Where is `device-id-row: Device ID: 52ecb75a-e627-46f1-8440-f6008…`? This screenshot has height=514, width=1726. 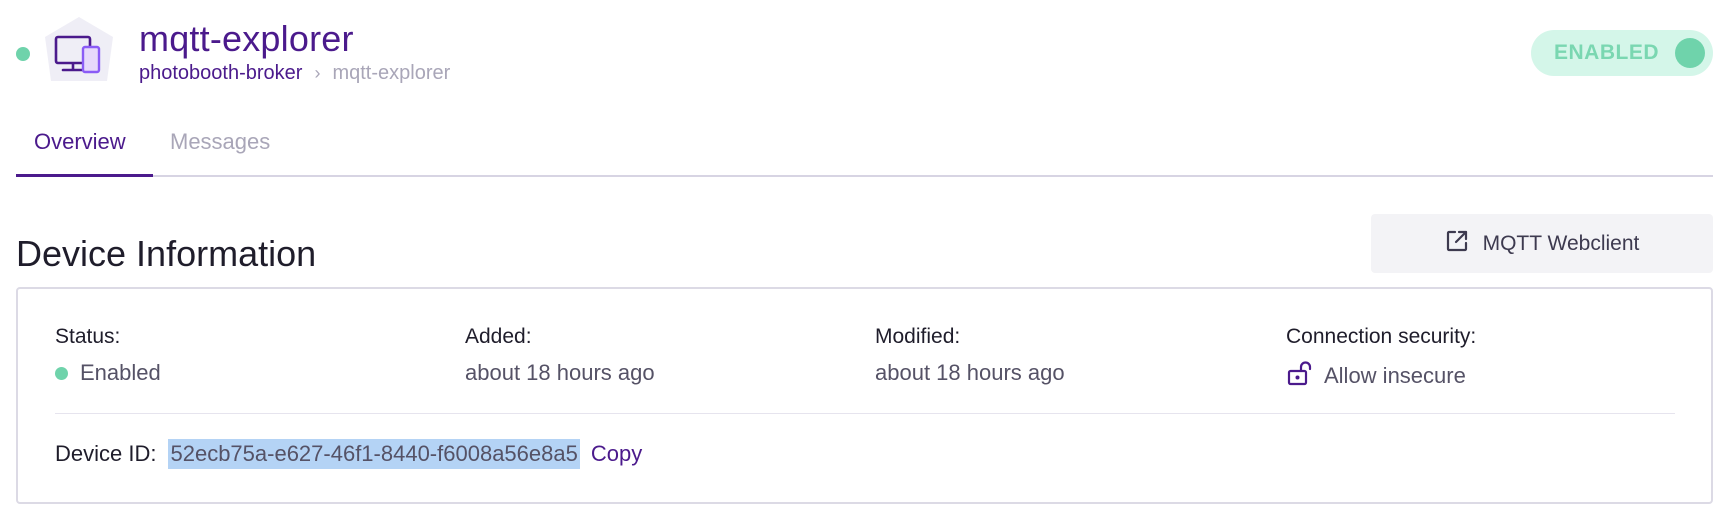 device-id-row: Device ID: 52ecb75a-e627-46f1-8440-f6008… is located at coordinates (348, 454).